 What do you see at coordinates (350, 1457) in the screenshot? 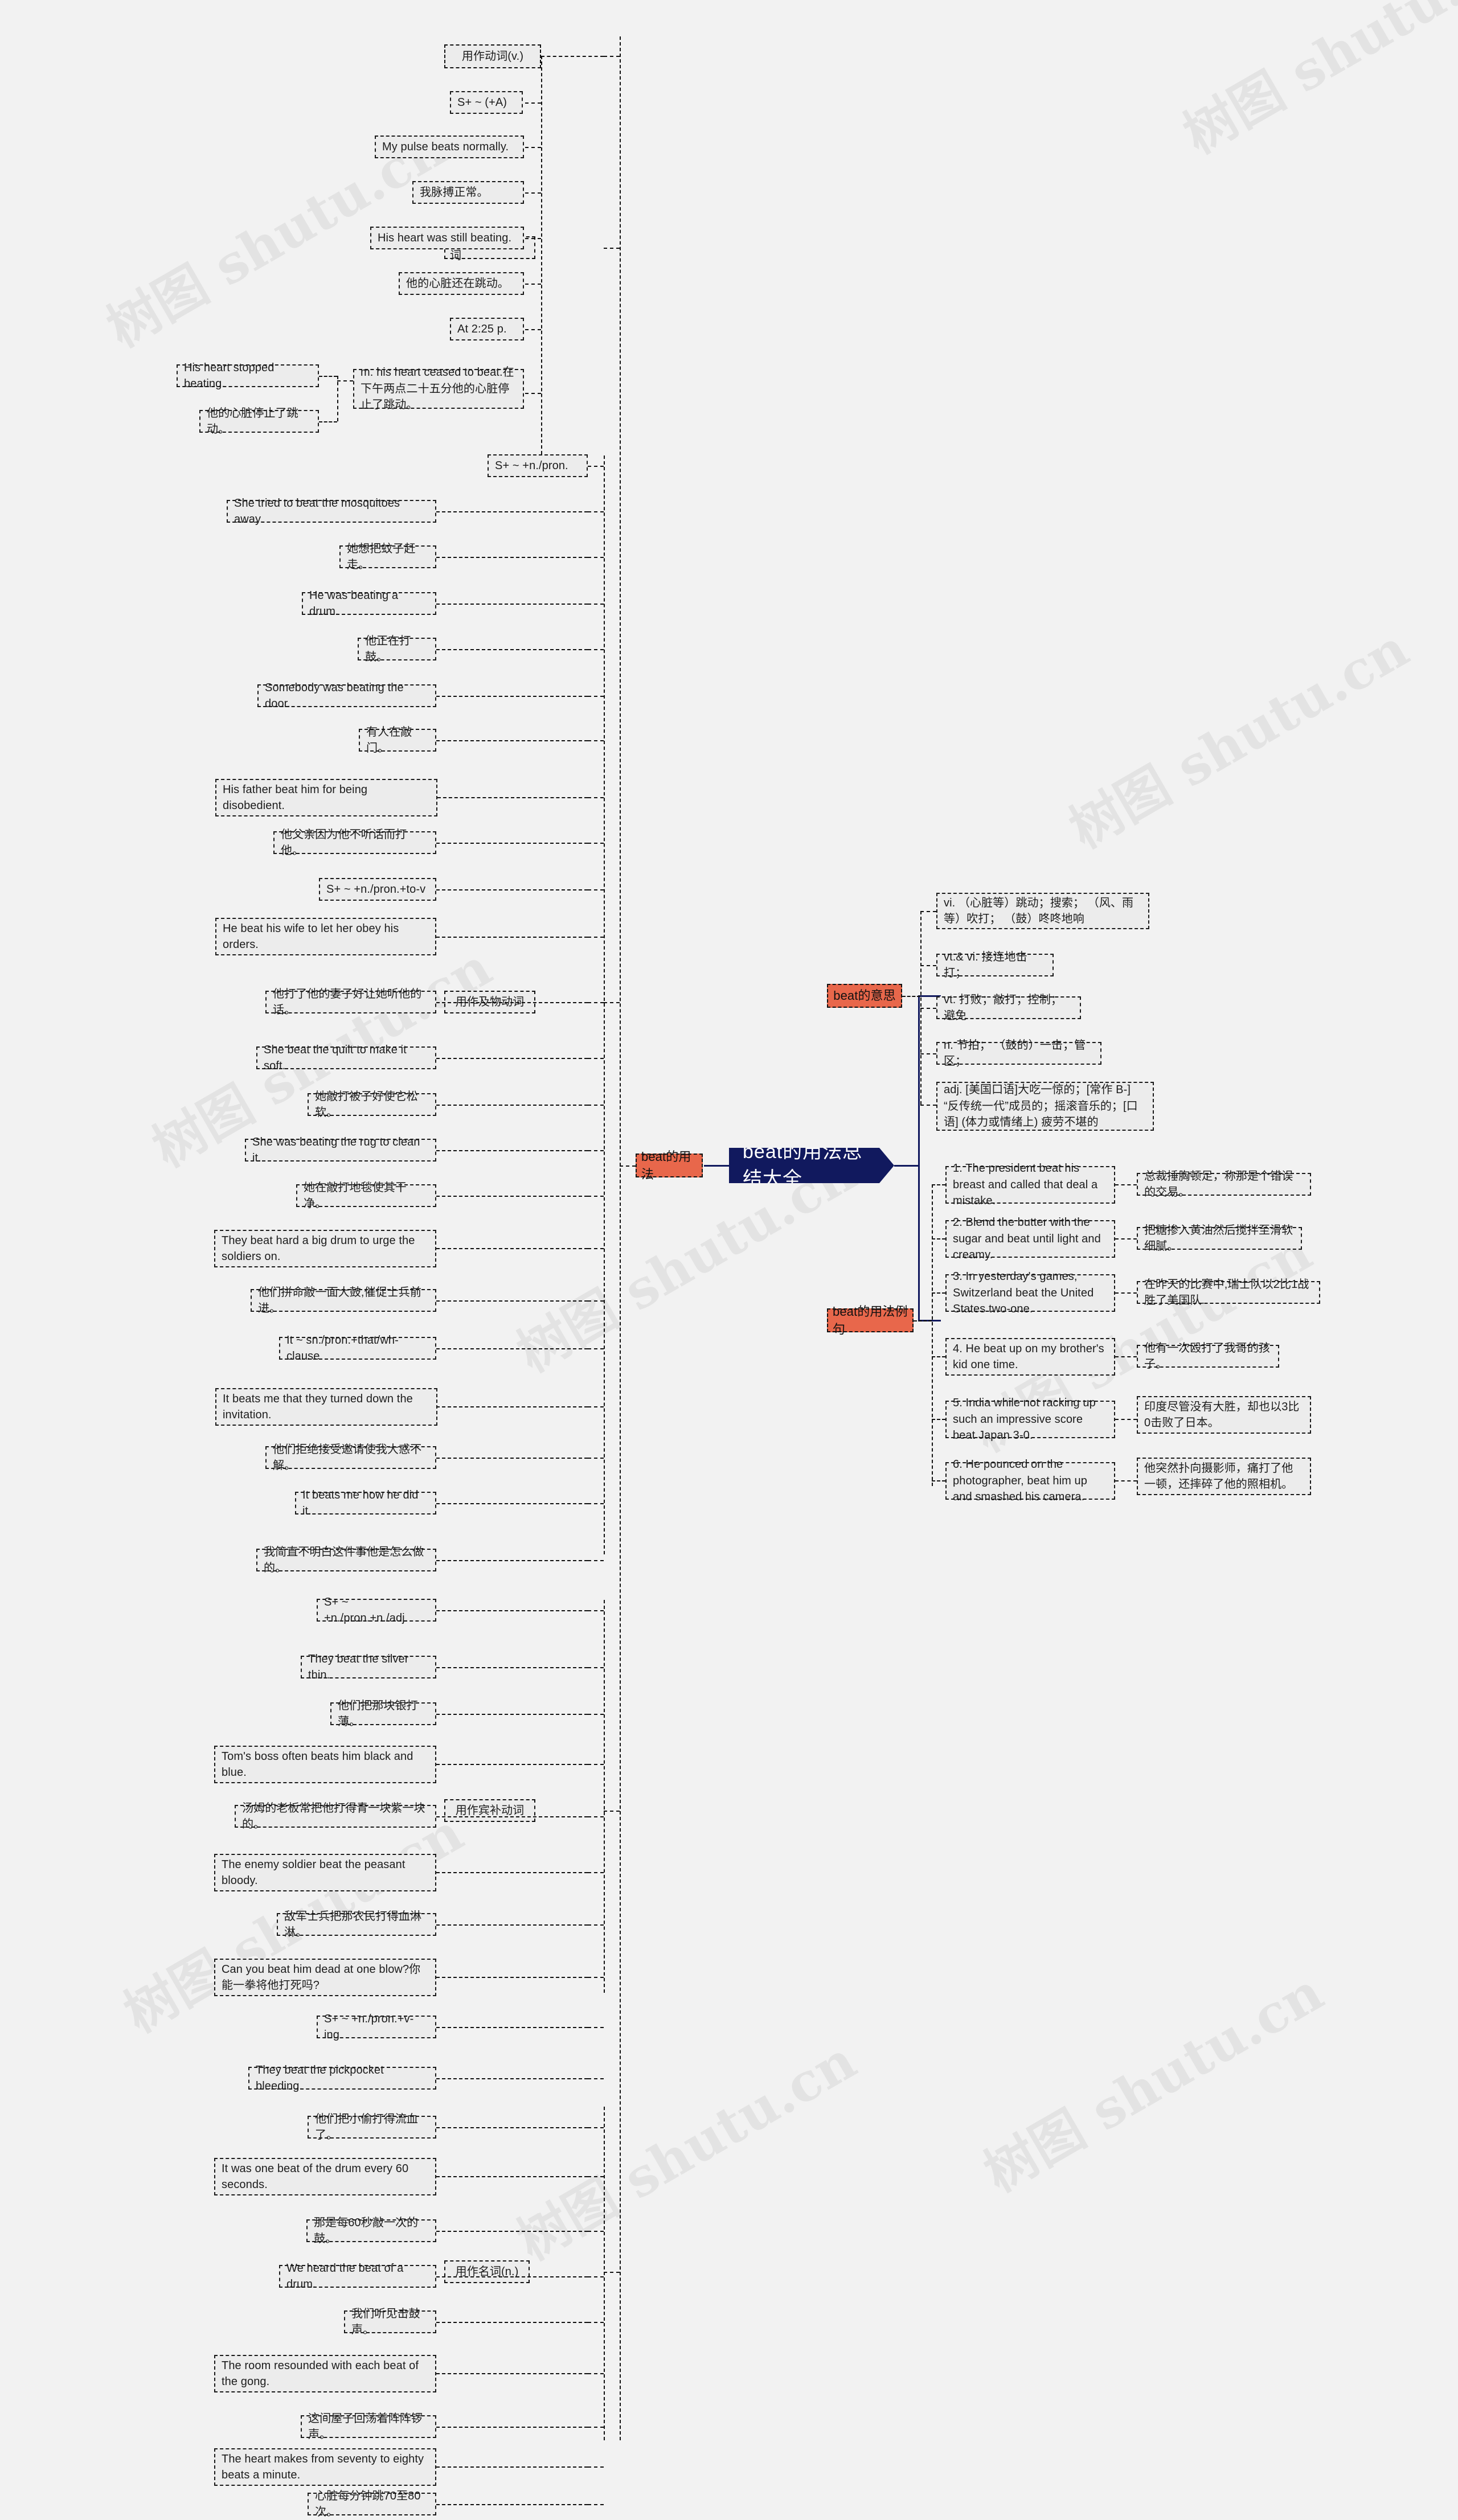
I see `example-node: 他们拒绝接受邀请使我大惑不解。` at bounding box center [350, 1457].